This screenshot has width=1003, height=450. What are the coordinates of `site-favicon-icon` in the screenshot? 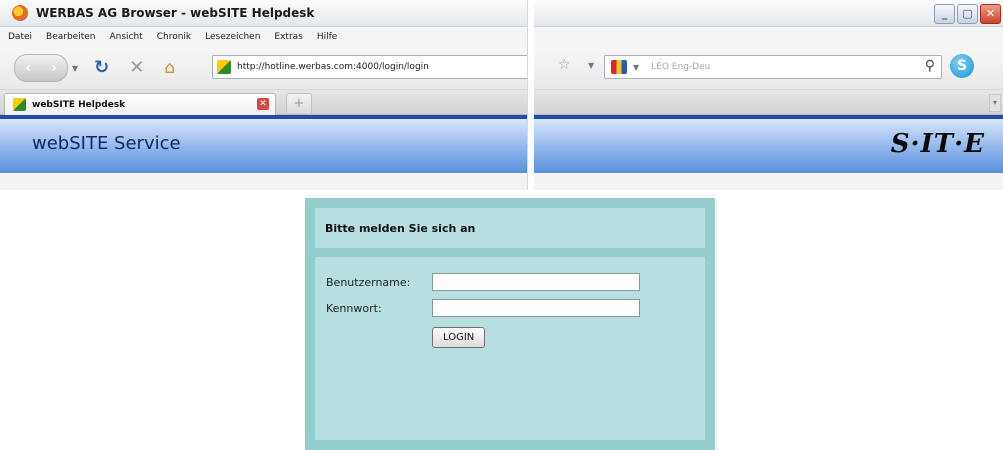 It's located at (224, 67).